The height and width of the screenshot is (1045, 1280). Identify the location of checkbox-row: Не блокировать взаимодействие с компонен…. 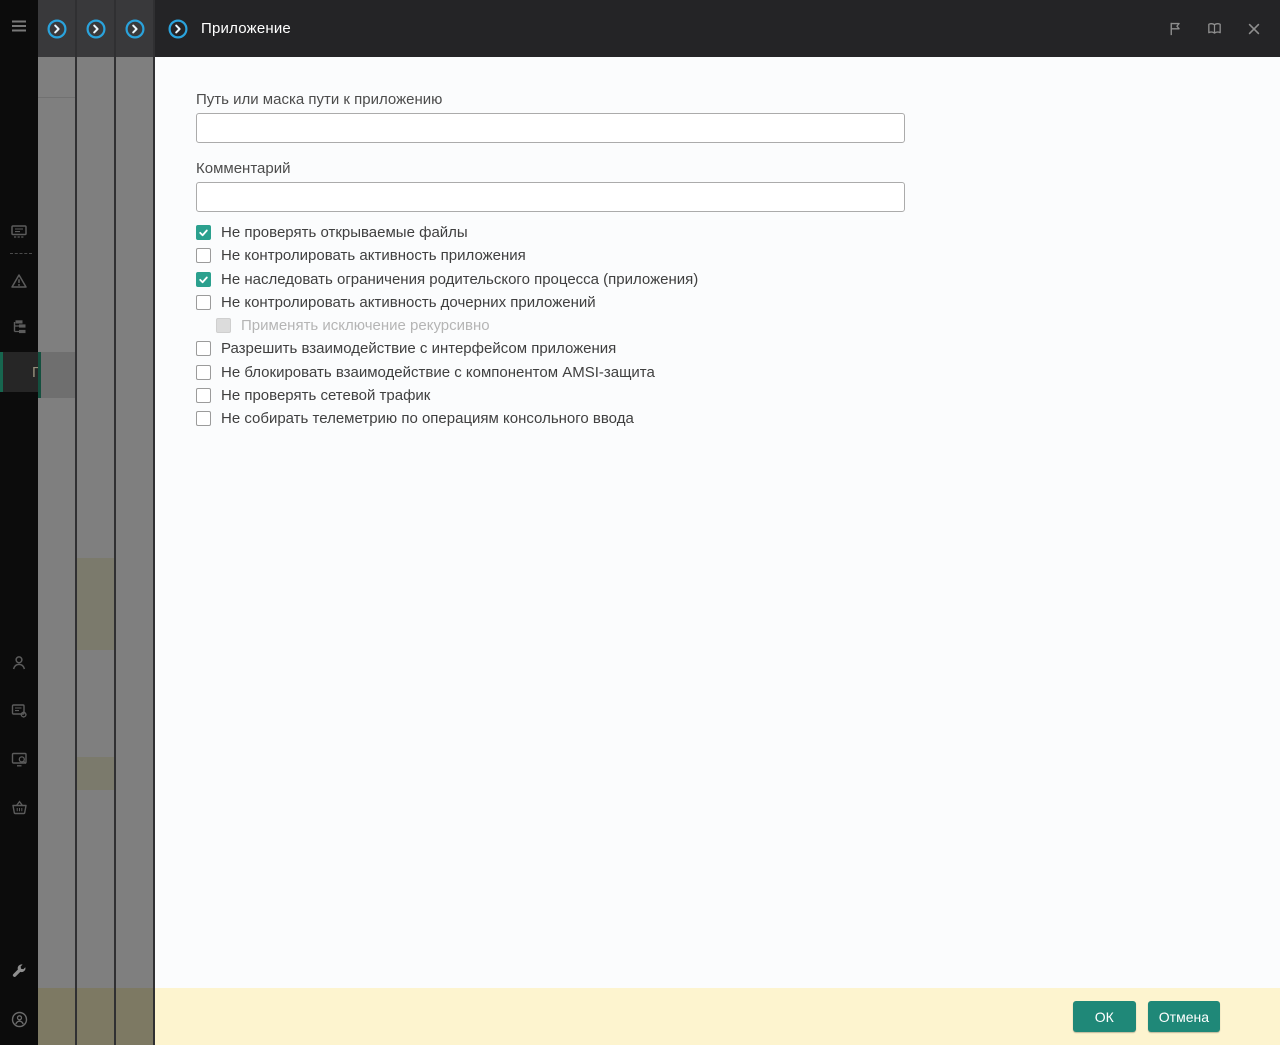
(550, 372).